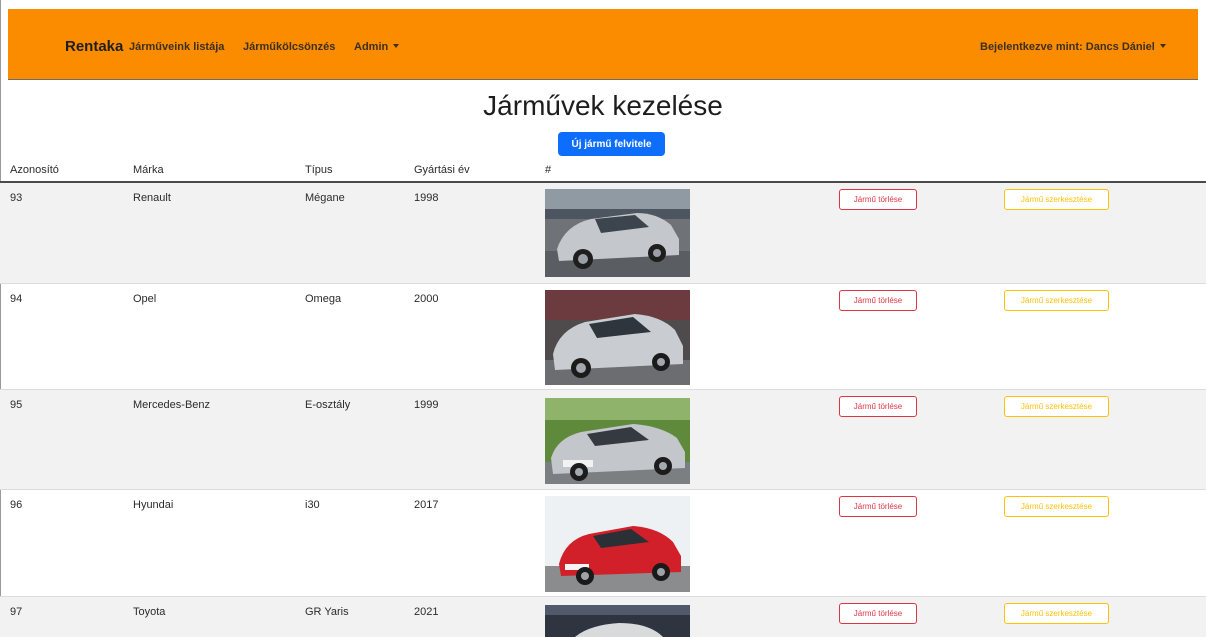 Image resolution: width=1206 pixels, height=637 pixels. I want to click on cell-id: 95, so click(16, 405).